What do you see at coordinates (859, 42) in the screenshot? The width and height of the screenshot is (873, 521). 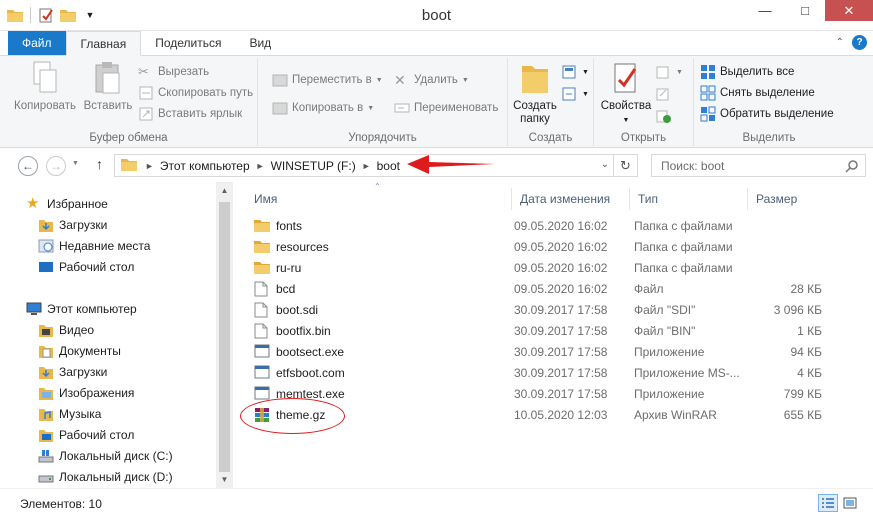 I see `help-icon: ?` at bounding box center [859, 42].